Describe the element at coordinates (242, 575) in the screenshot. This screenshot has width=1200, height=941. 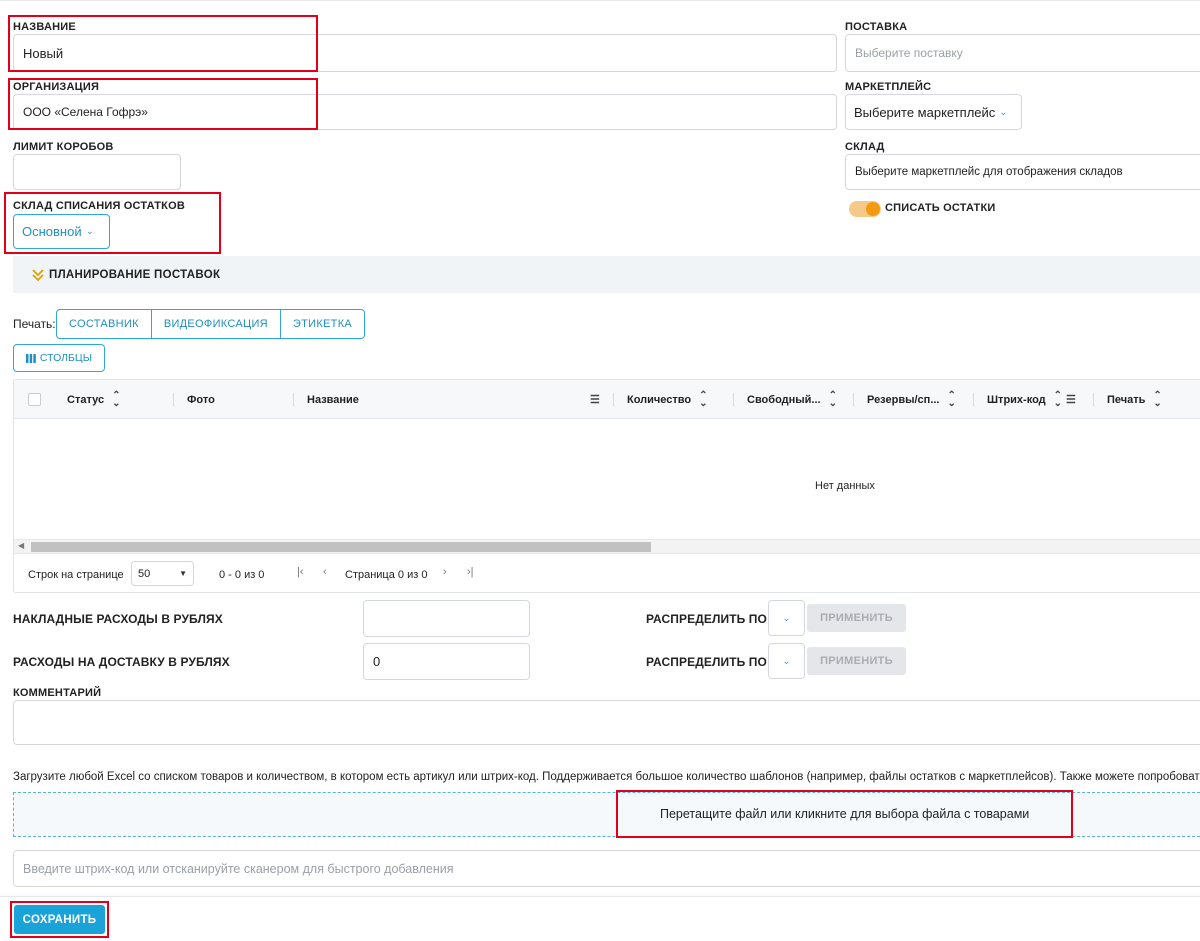
I see `pager-range: 0 - 0 из 0` at that location.